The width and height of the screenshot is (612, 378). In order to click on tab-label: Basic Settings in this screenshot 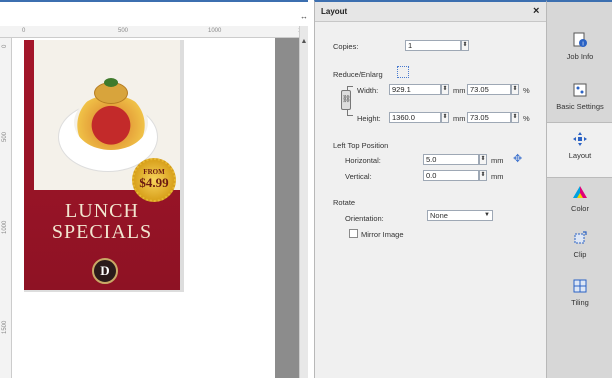, I will do `click(580, 106)`.